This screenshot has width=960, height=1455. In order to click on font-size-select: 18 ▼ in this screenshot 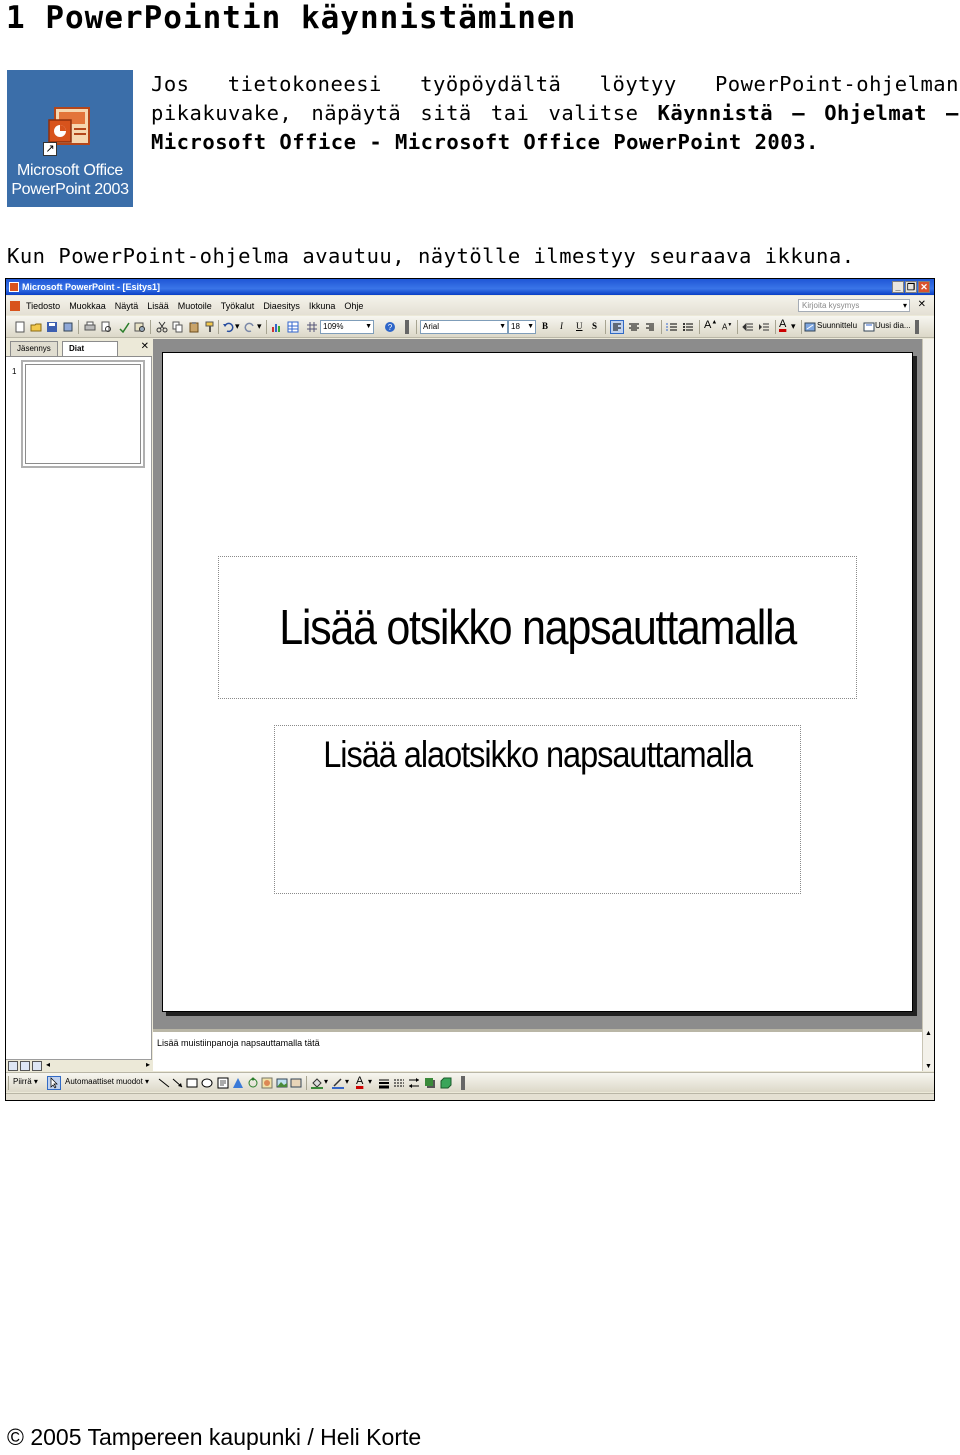, I will do `click(522, 327)`.